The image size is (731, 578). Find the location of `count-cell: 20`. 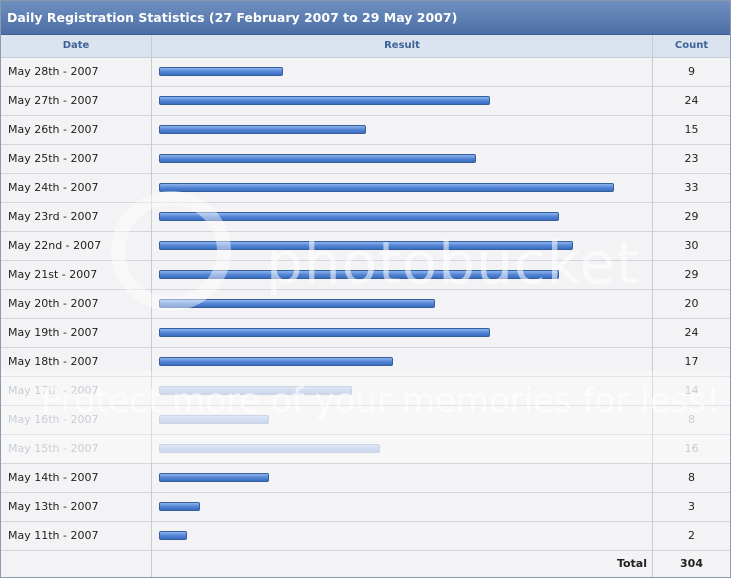

count-cell: 20 is located at coordinates (691, 303).